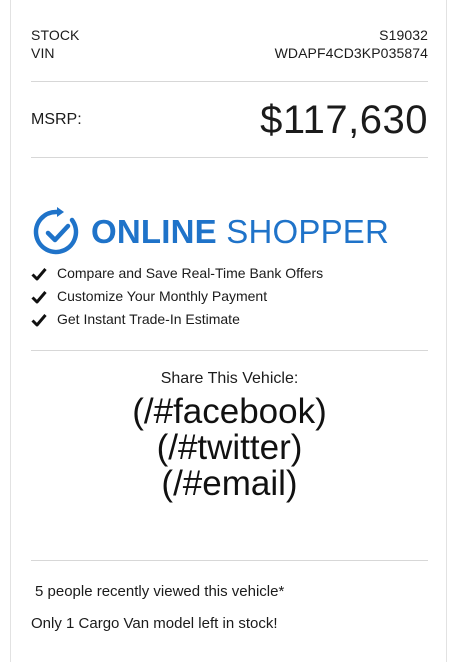 The width and height of the screenshot is (449, 662). I want to click on vin-label: VIN, so click(43, 53).